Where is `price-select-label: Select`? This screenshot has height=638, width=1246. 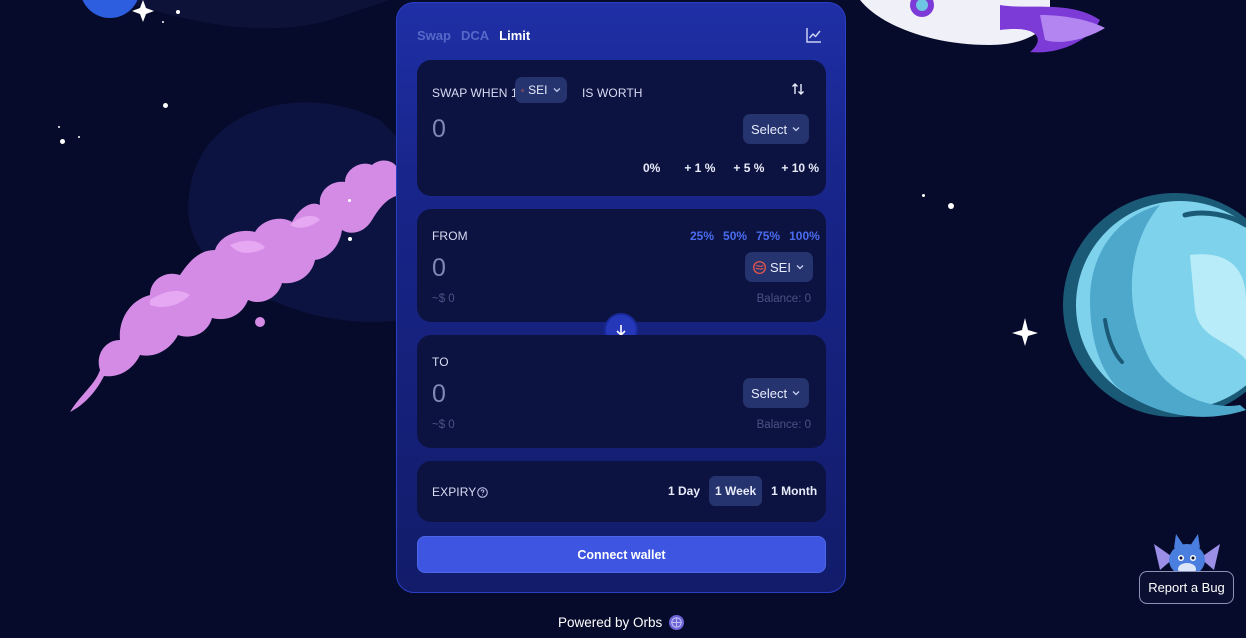
price-select-label: Select is located at coordinates (769, 129).